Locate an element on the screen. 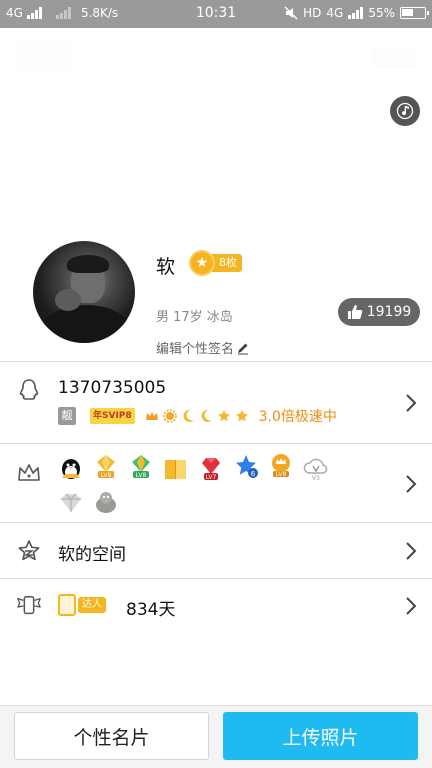 This screenshot has height=768, width=432. crown-lv8-icon: LV8 is located at coordinates (281, 466).